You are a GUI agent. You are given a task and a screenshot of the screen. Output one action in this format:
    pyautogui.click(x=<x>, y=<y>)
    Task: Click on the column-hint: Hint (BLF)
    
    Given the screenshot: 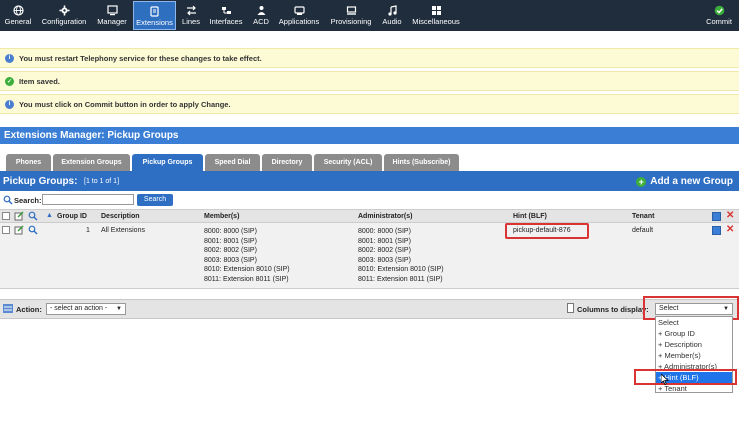 What is the action you would take?
    pyautogui.click(x=530, y=216)
    